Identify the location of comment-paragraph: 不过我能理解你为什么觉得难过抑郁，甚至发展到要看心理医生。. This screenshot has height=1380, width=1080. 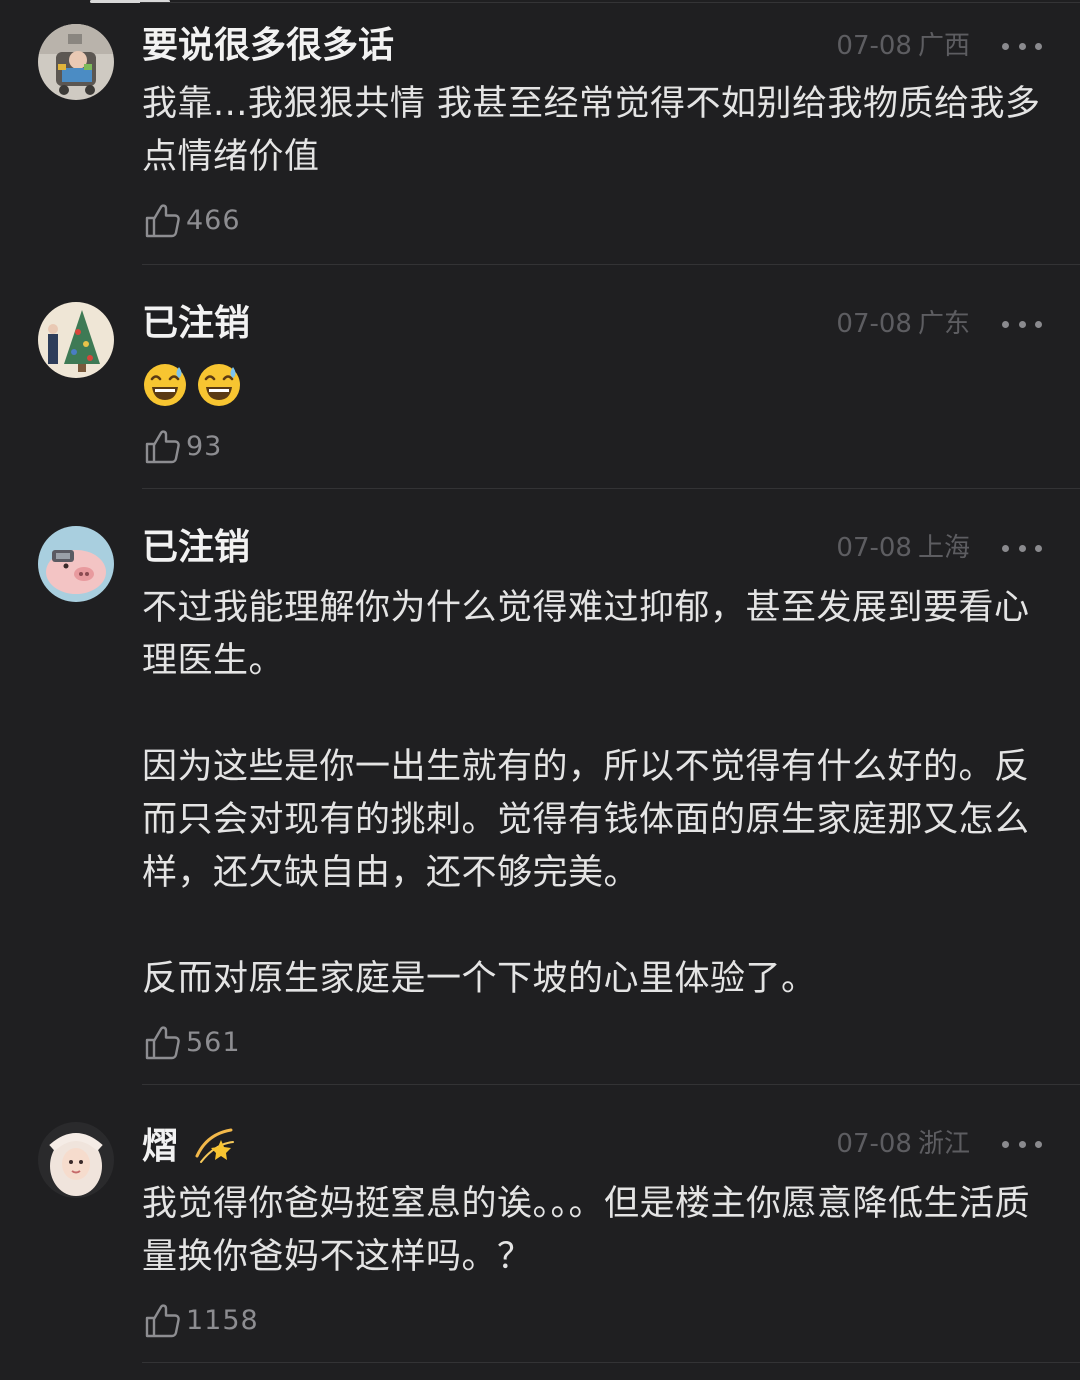
(586, 634).